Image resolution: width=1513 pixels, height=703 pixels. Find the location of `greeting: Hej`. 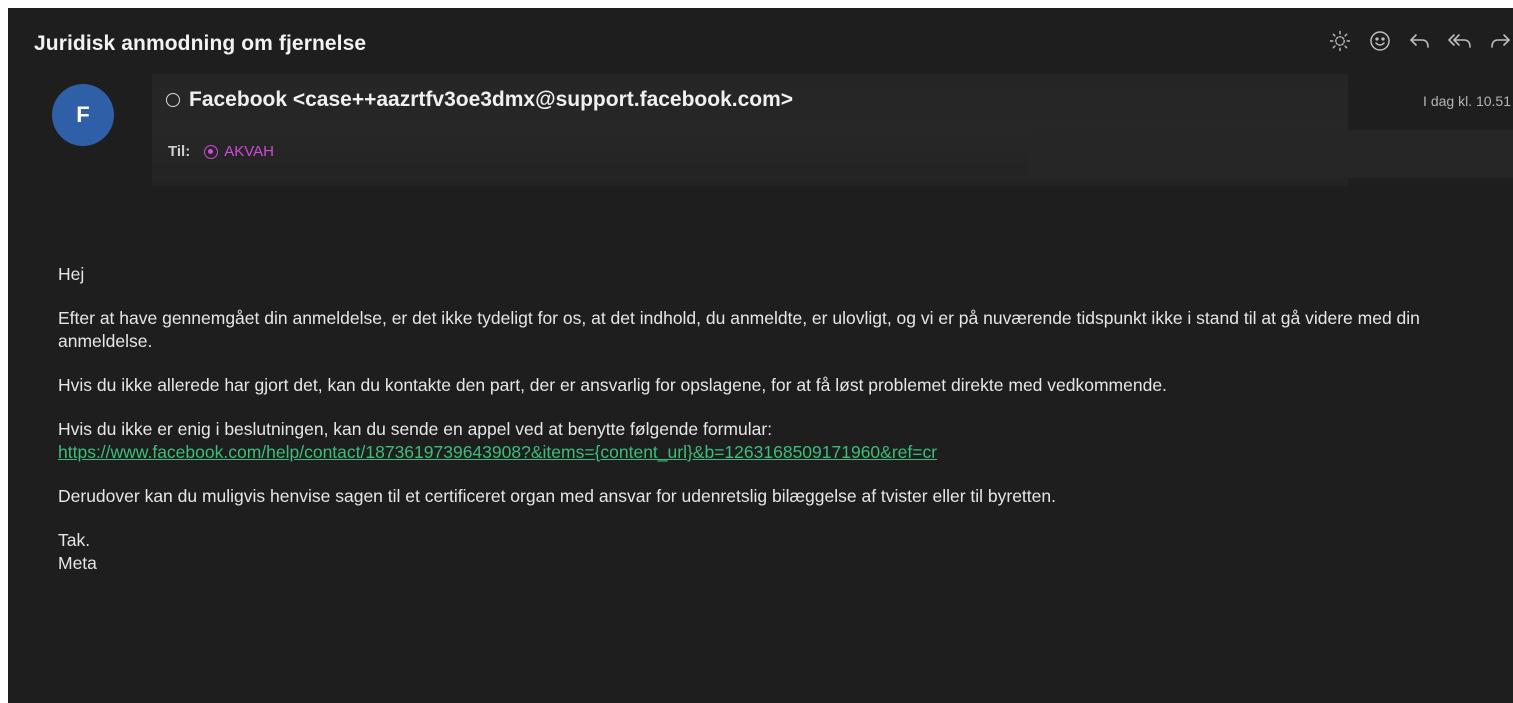

greeting: Hej is located at coordinates (71, 274).